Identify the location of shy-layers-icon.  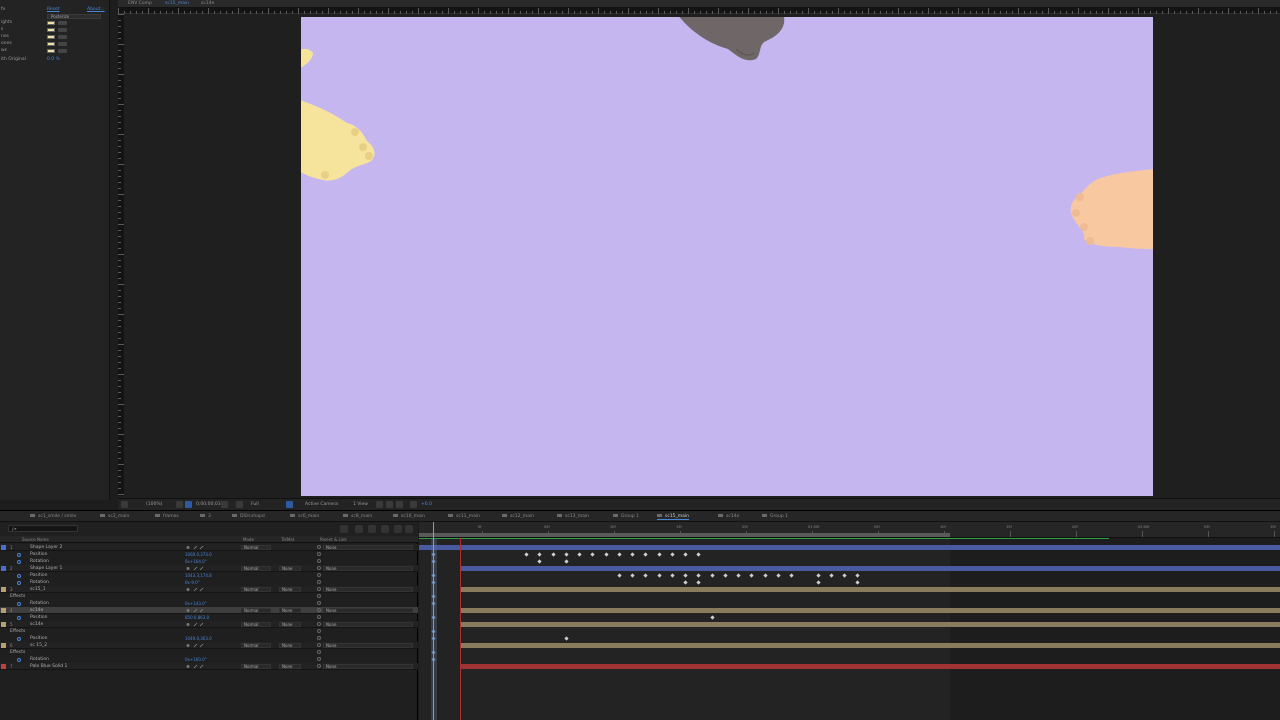
(372, 529).